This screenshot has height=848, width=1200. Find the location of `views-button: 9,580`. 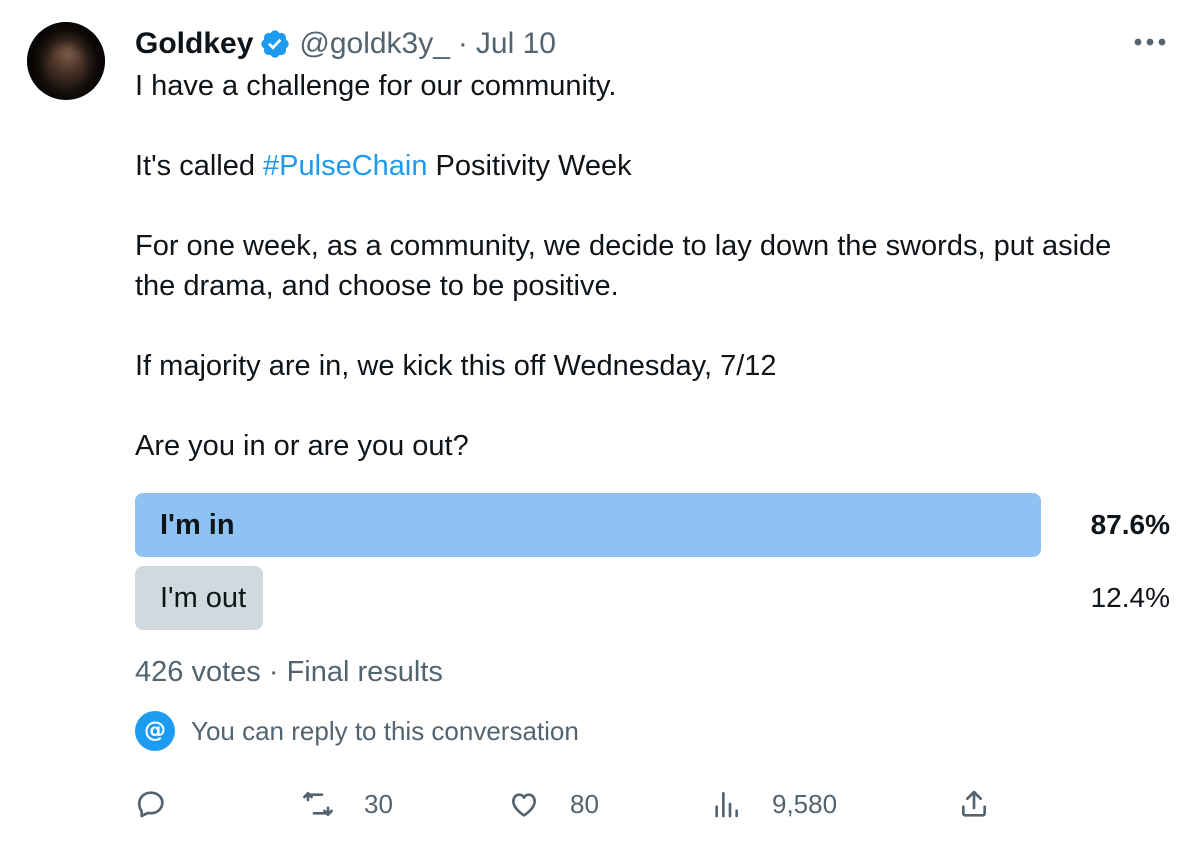

views-button: 9,580 is located at coordinates (773, 804).